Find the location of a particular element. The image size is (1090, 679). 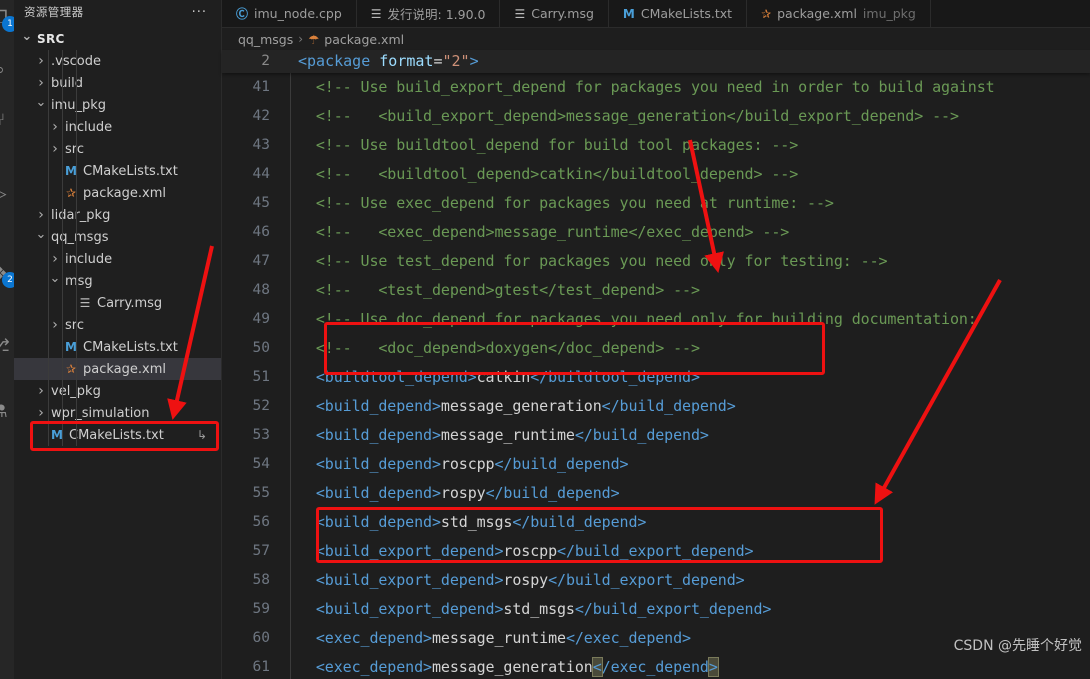

source-control-icon: ⑂ is located at coordinates (7, 120).